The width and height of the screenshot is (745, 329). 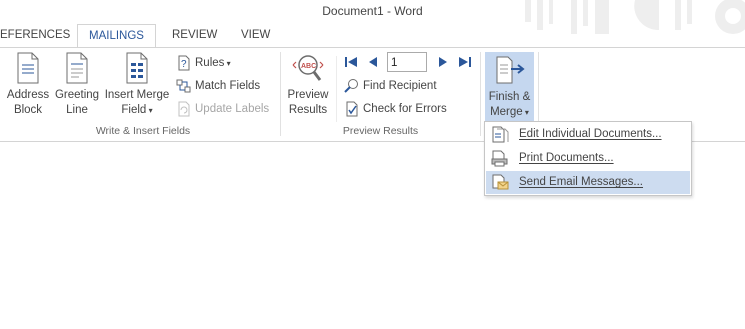 I want to click on svg-text: ABC, so click(x=308, y=66).